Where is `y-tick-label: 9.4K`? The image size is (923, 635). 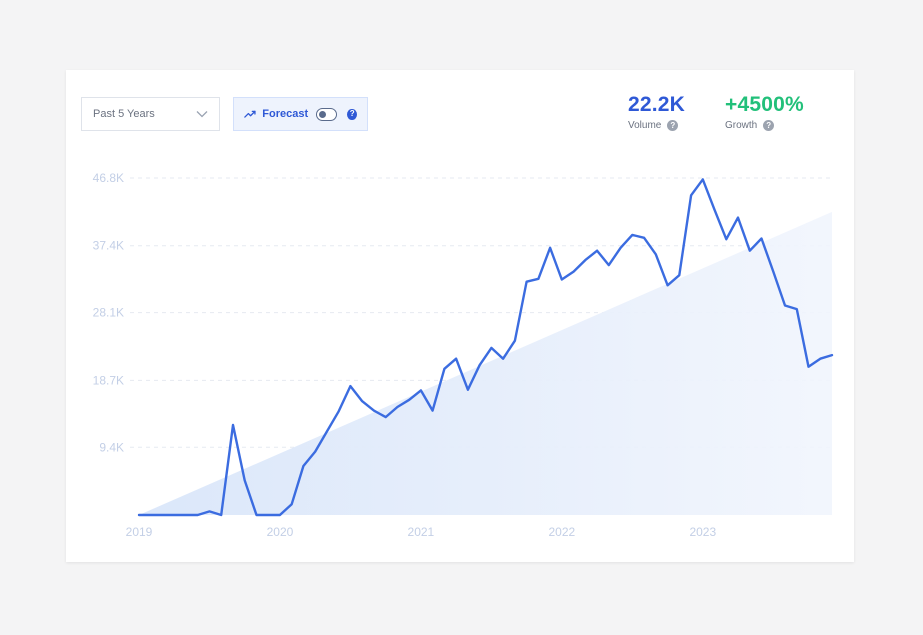 y-tick-label: 9.4K is located at coordinates (111, 447).